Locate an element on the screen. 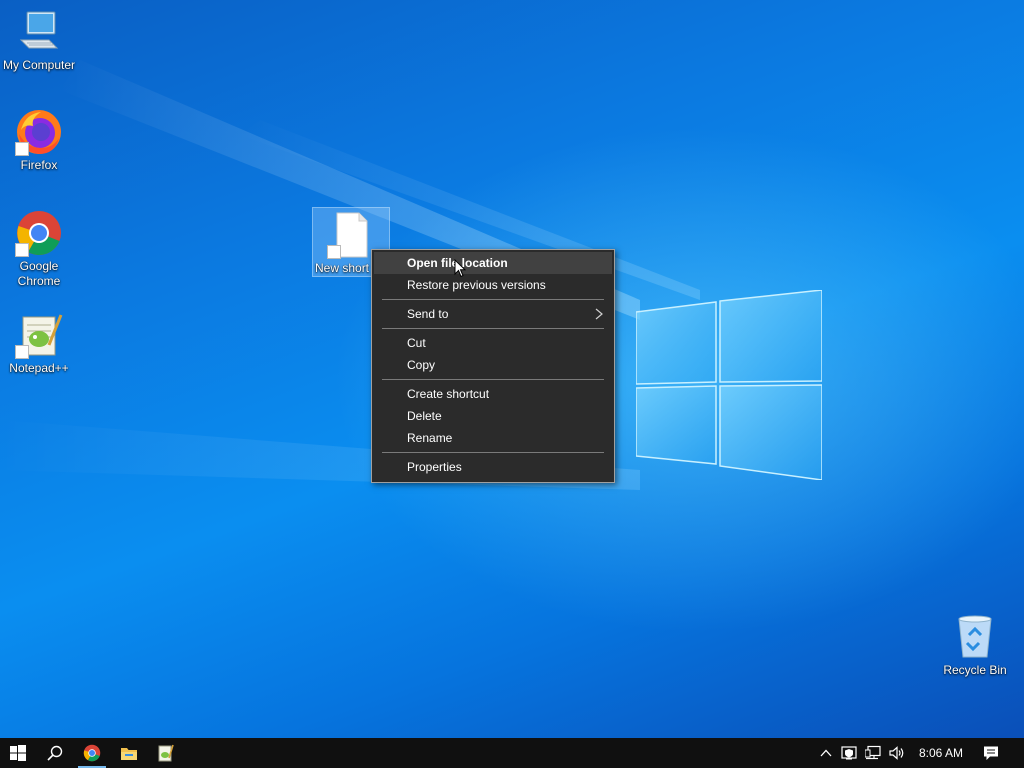  network-icon is located at coordinates (873, 752).